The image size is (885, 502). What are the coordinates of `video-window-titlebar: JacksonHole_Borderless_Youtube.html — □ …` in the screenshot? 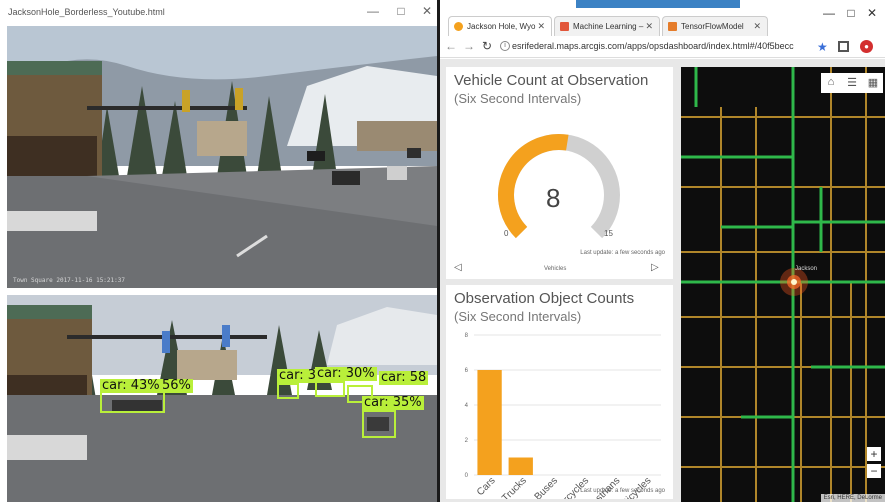 It's located at (218, 13).